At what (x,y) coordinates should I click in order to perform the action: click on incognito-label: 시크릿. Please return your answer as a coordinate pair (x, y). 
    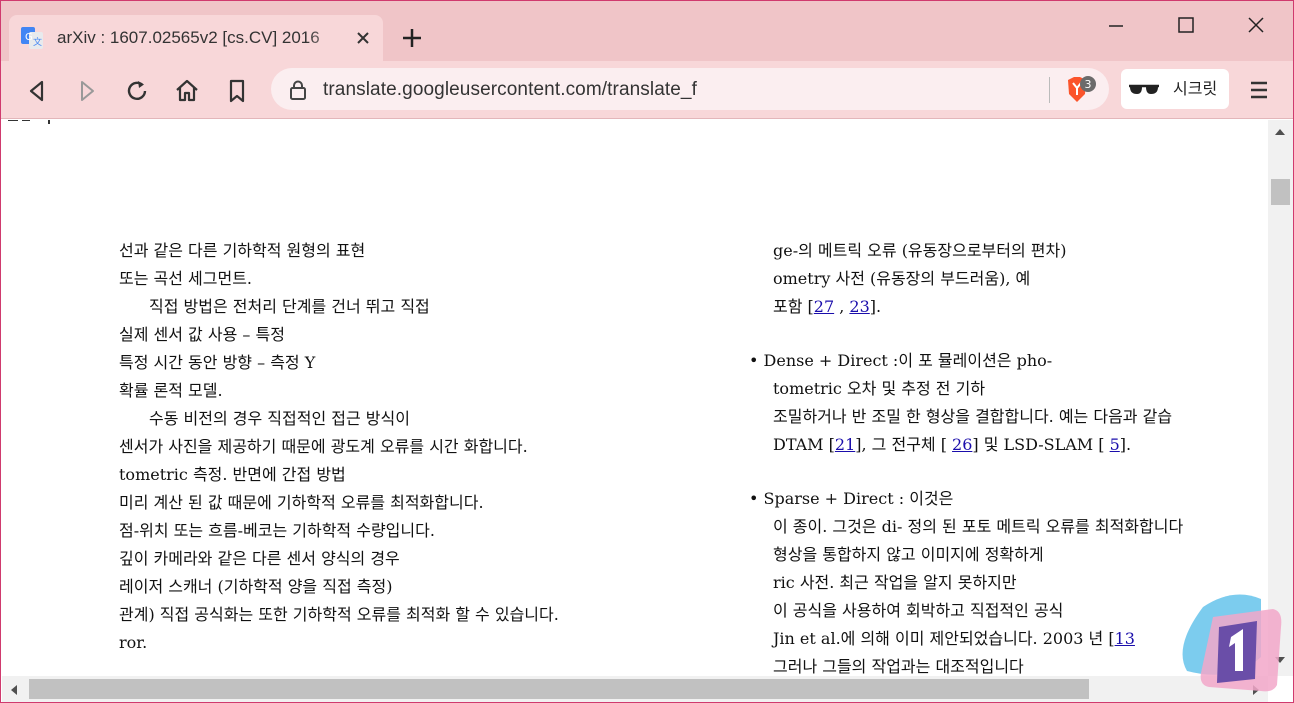
    Looking at the image, I should click on (1195, 88).